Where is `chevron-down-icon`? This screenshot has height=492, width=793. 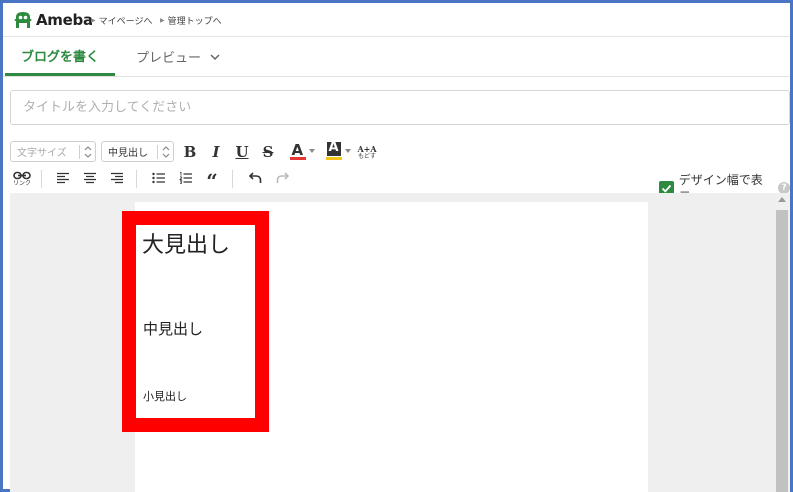 chevron-down-icon is located at coordinates (215, 56).